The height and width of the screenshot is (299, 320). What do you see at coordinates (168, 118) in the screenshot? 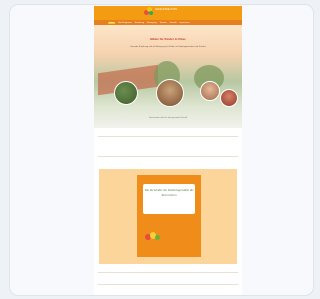
I see `hero-caption: Gemeinsam aktiv für eine gesunde Zukunft` at bounding box center [168, 118].